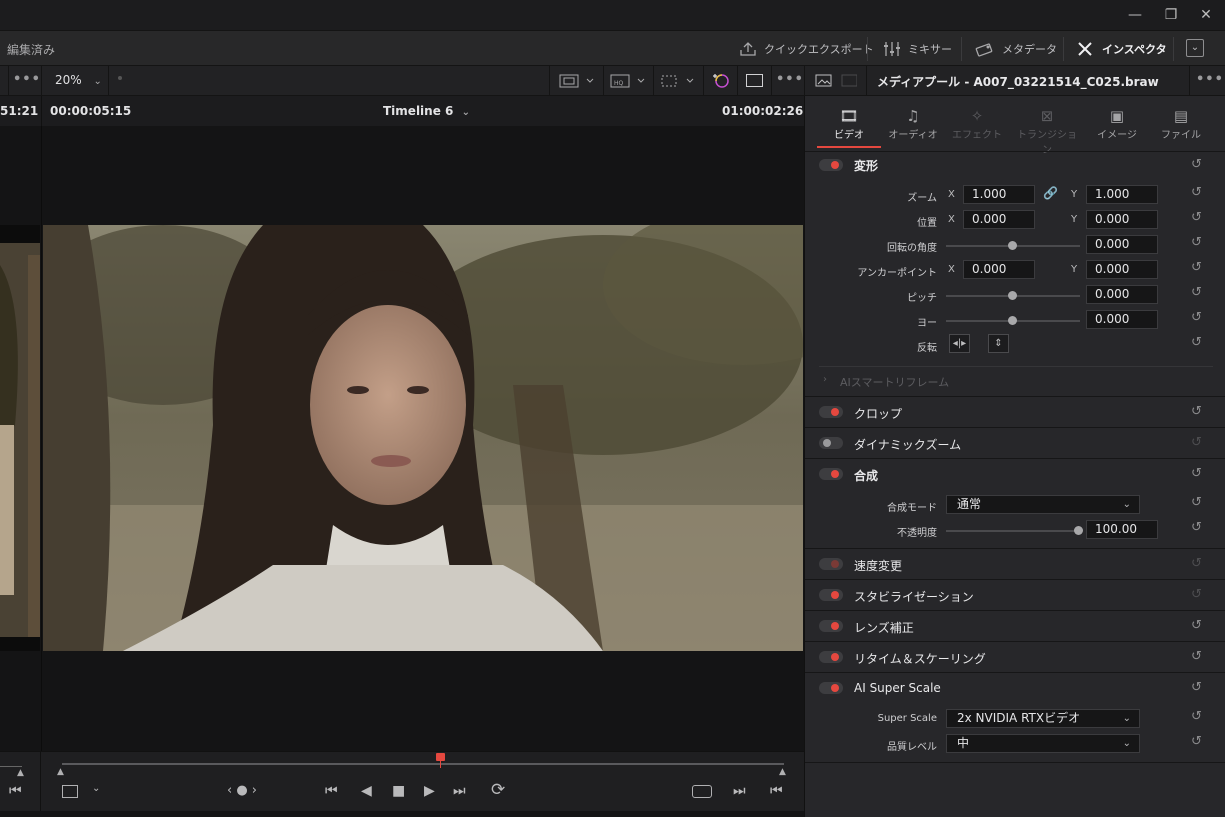  I want to click on match-frame-icon, so click(702, 791).